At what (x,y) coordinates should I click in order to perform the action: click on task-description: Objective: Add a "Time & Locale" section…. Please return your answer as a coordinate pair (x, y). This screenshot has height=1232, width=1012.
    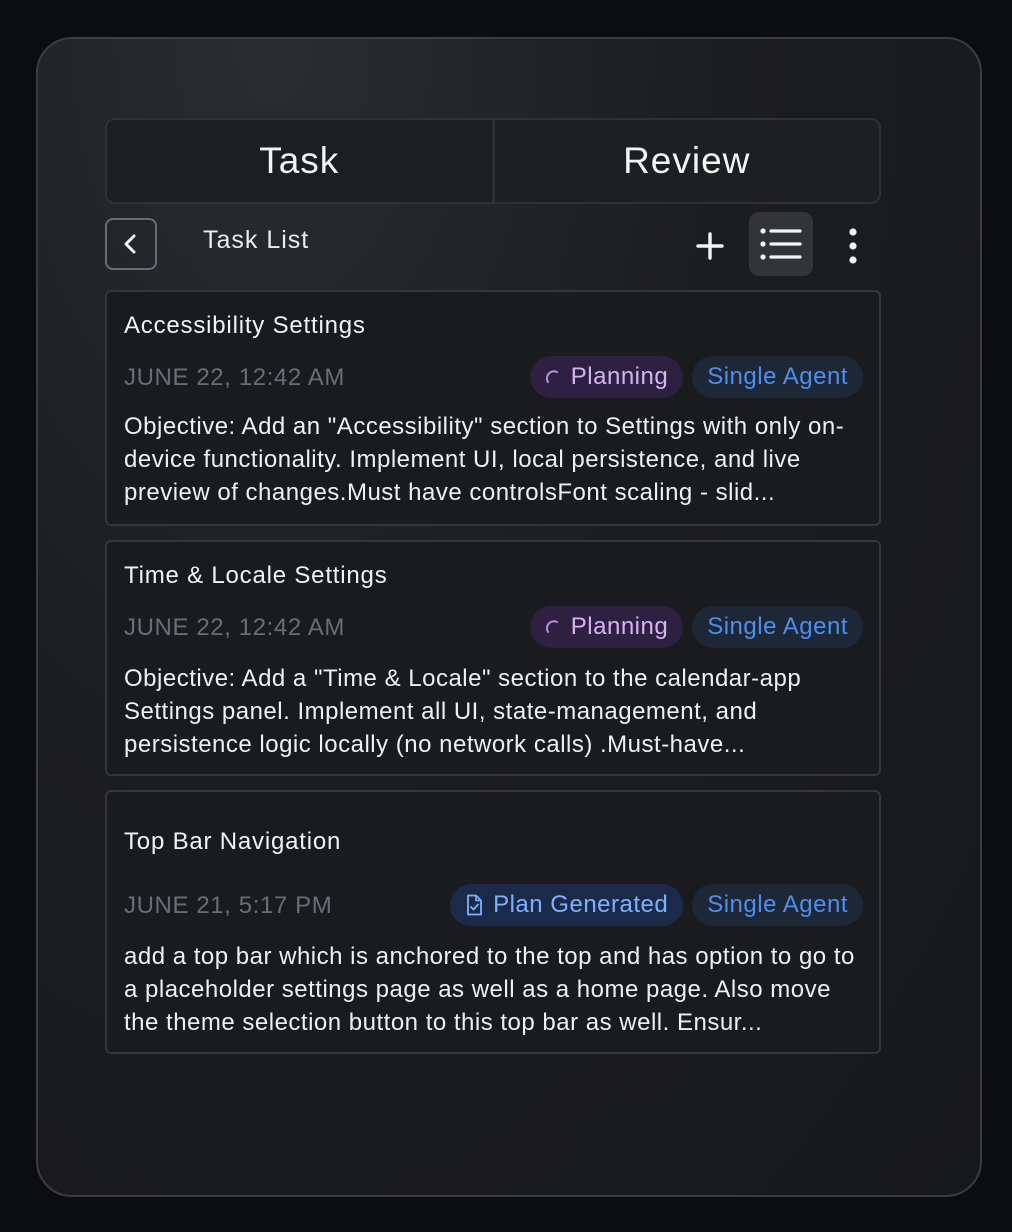
    Looking at the image, I should click on (463, 711).